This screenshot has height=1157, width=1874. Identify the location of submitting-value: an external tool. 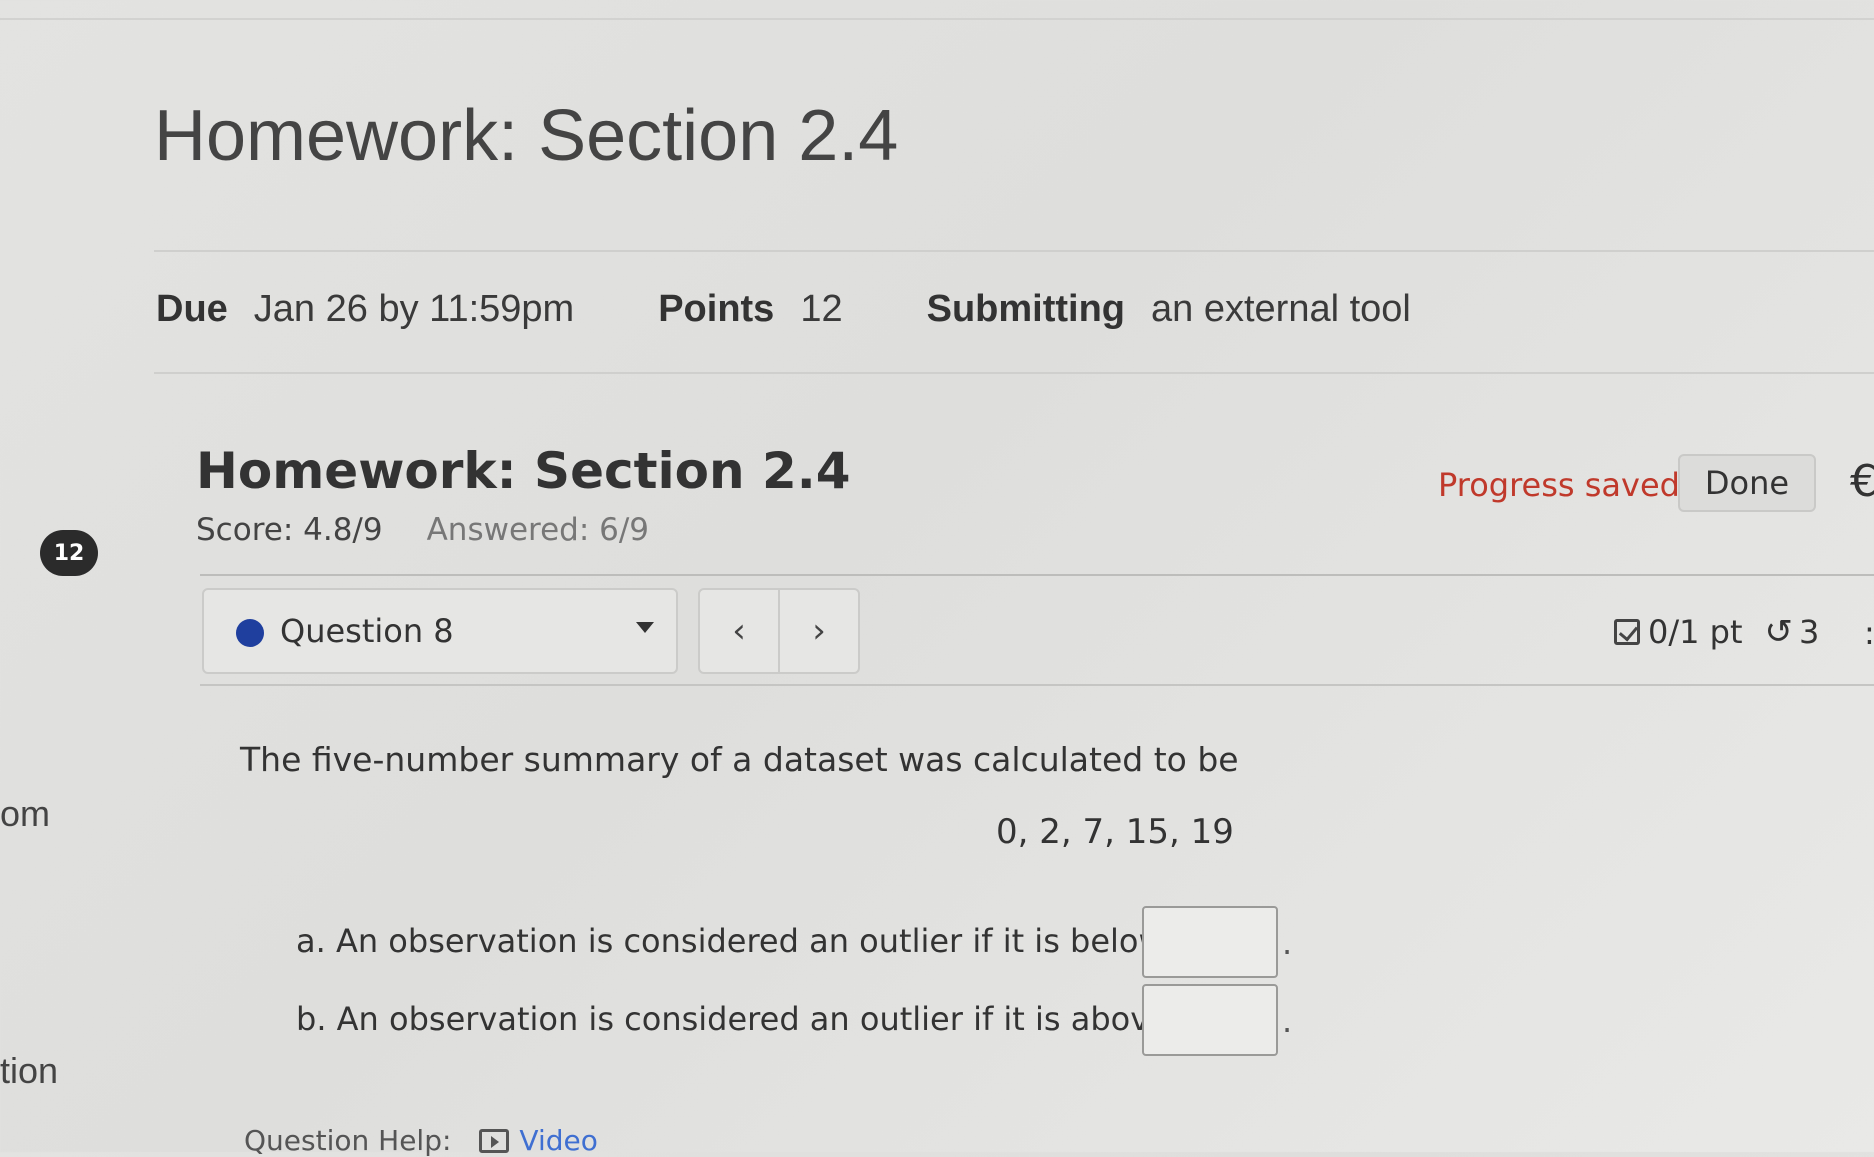
(1281, 309).